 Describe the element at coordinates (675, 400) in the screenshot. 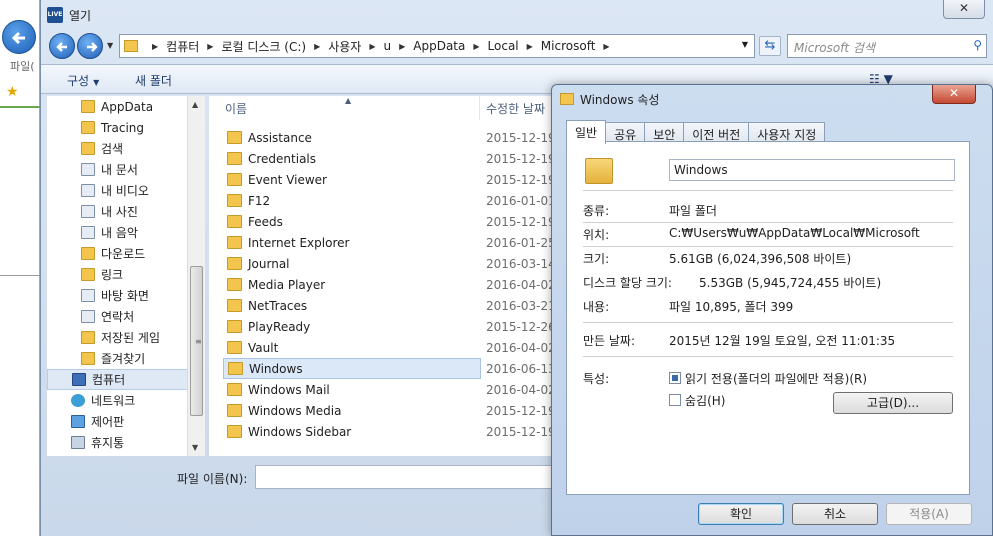

I see `hidden-checkbox` at that location.